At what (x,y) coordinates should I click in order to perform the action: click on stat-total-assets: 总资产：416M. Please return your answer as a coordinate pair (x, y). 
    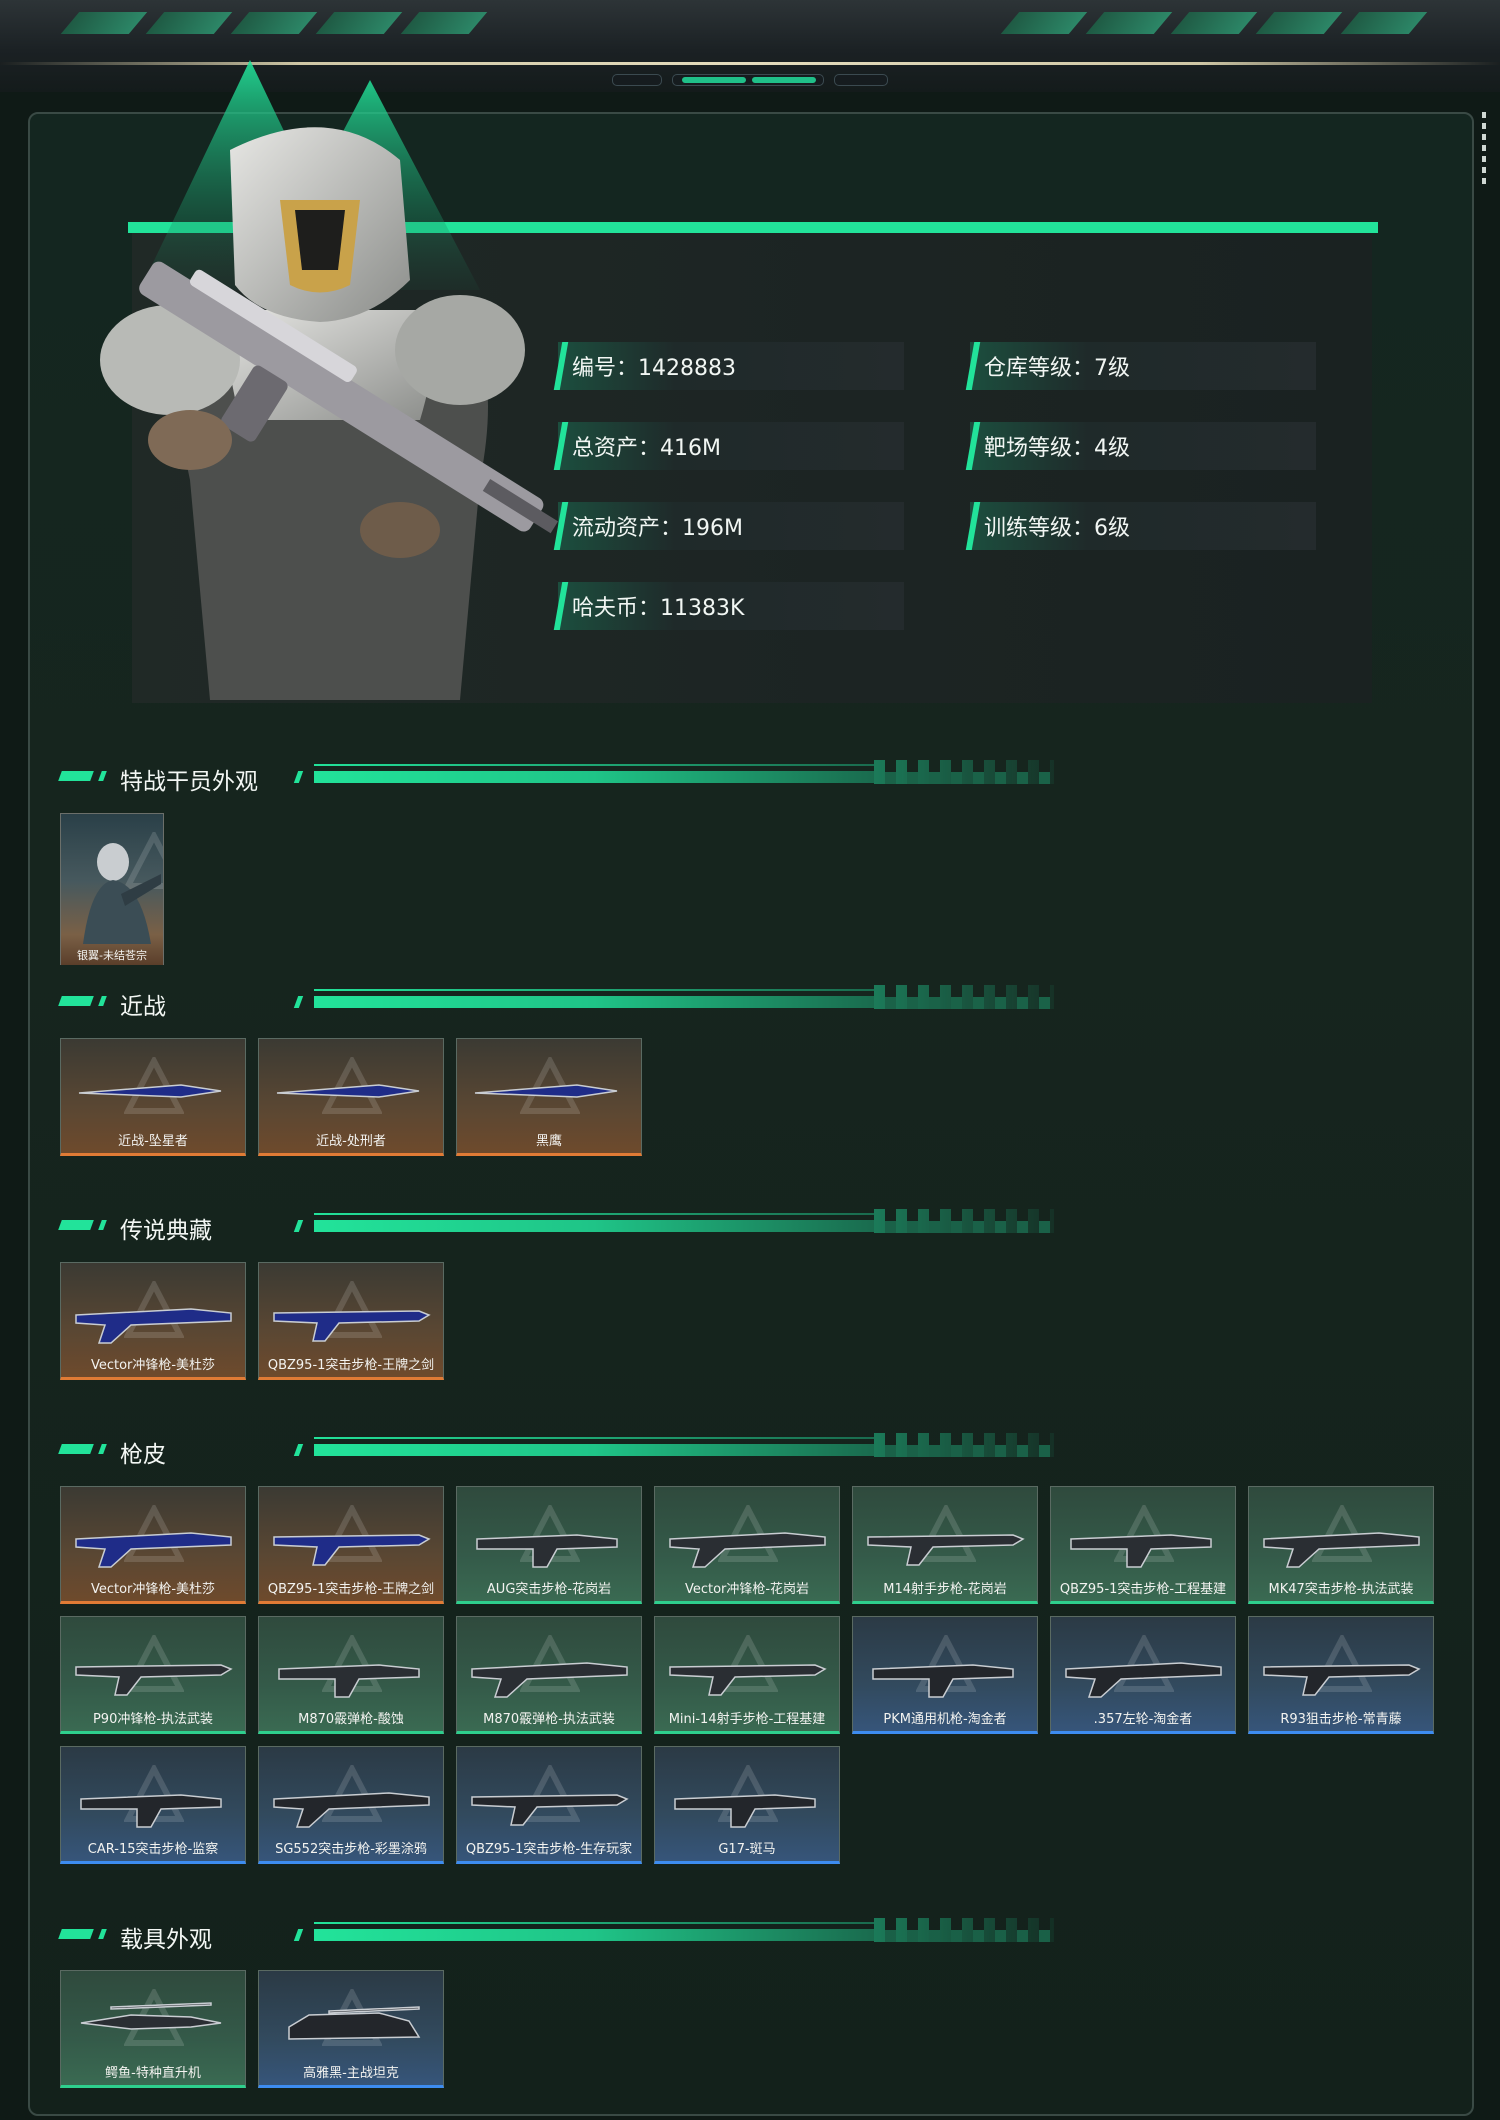
    Looking at the image, I should click on (731, 446).